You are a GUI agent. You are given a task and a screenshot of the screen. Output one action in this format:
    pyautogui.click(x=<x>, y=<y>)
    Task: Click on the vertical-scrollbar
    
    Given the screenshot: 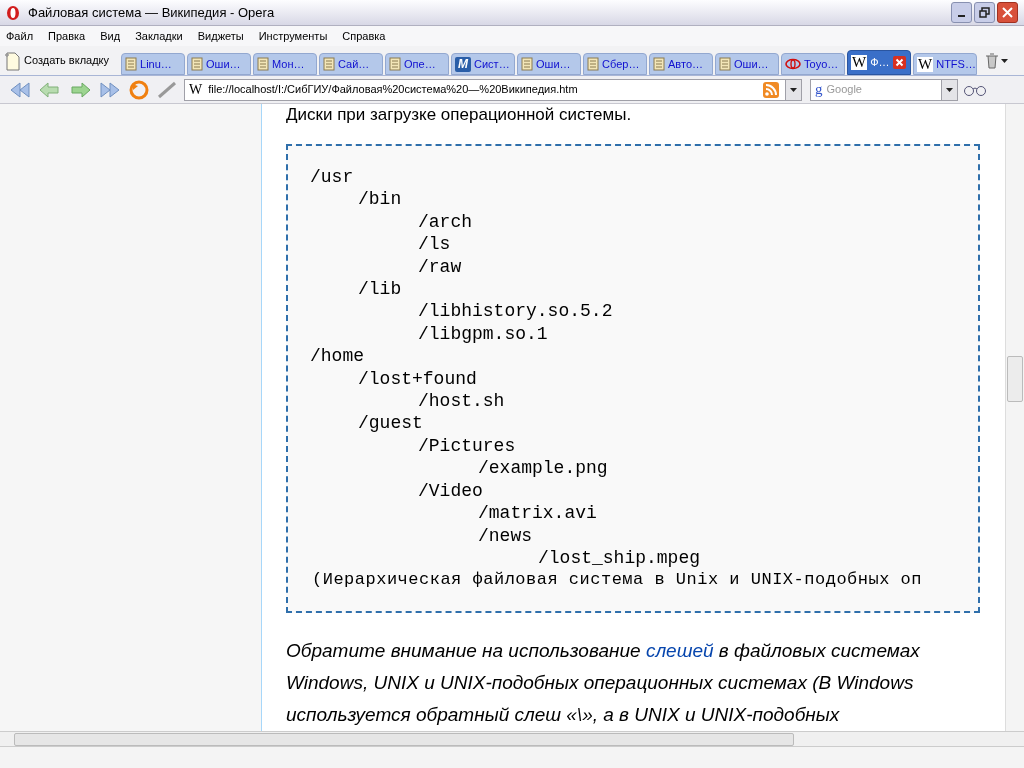 What is the action you would take?
    pyautogui.click(x=1014, y=417)
    